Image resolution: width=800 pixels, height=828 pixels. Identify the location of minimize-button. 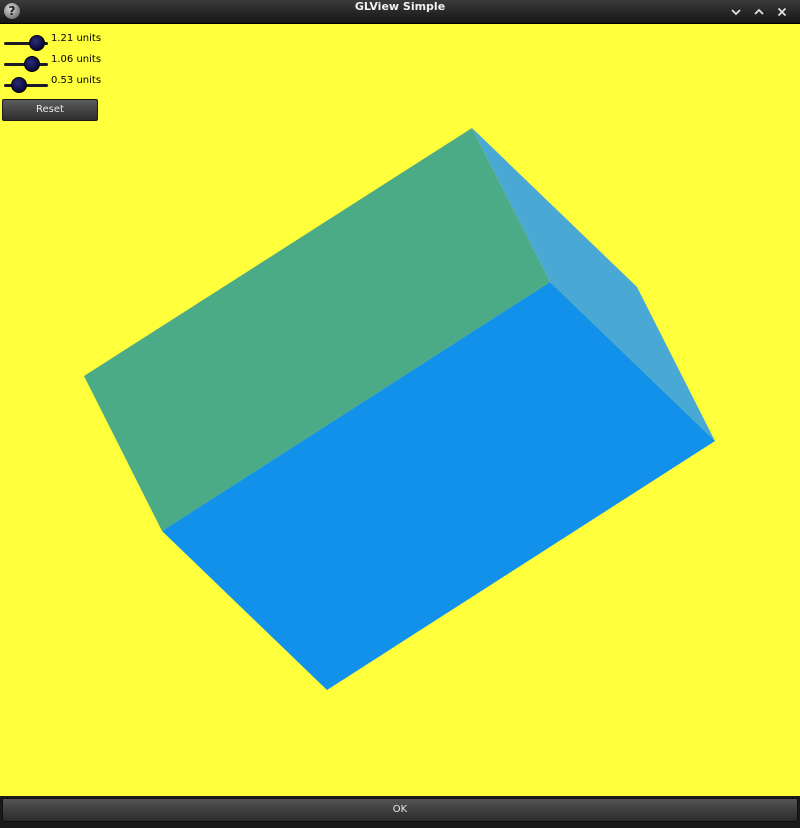
(736, 11).